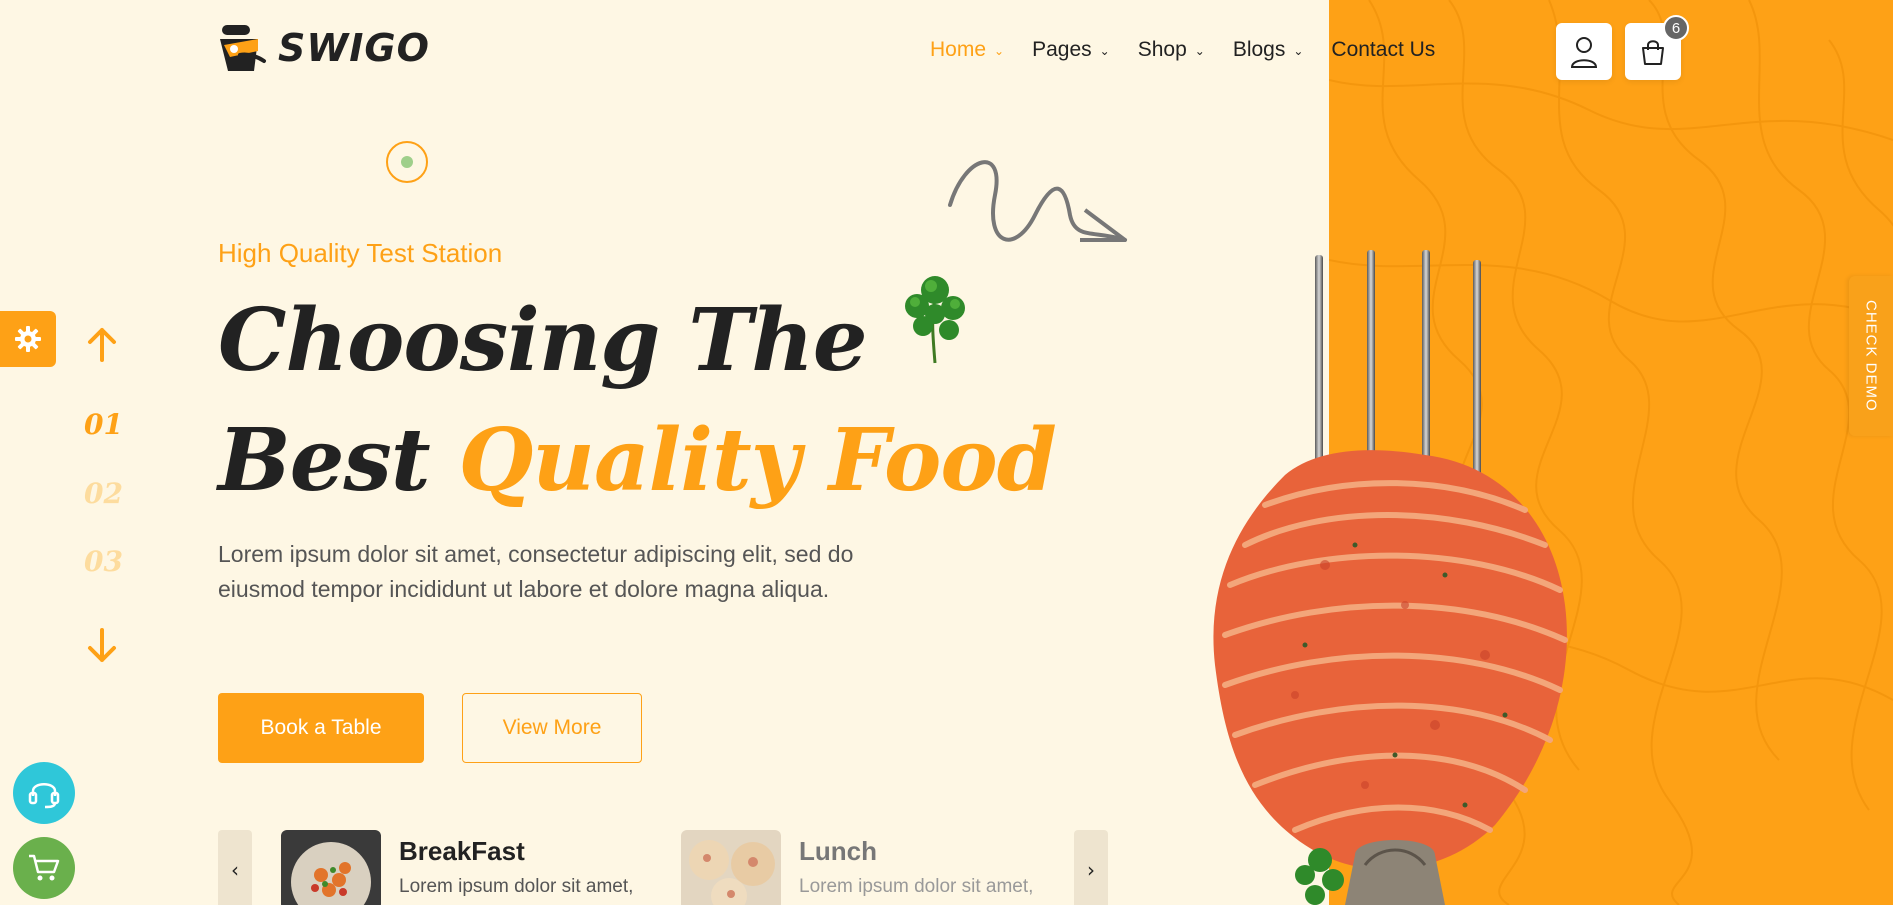  I want to click on check-demo-tab: CHECK DEMO, so click(1871, 356).